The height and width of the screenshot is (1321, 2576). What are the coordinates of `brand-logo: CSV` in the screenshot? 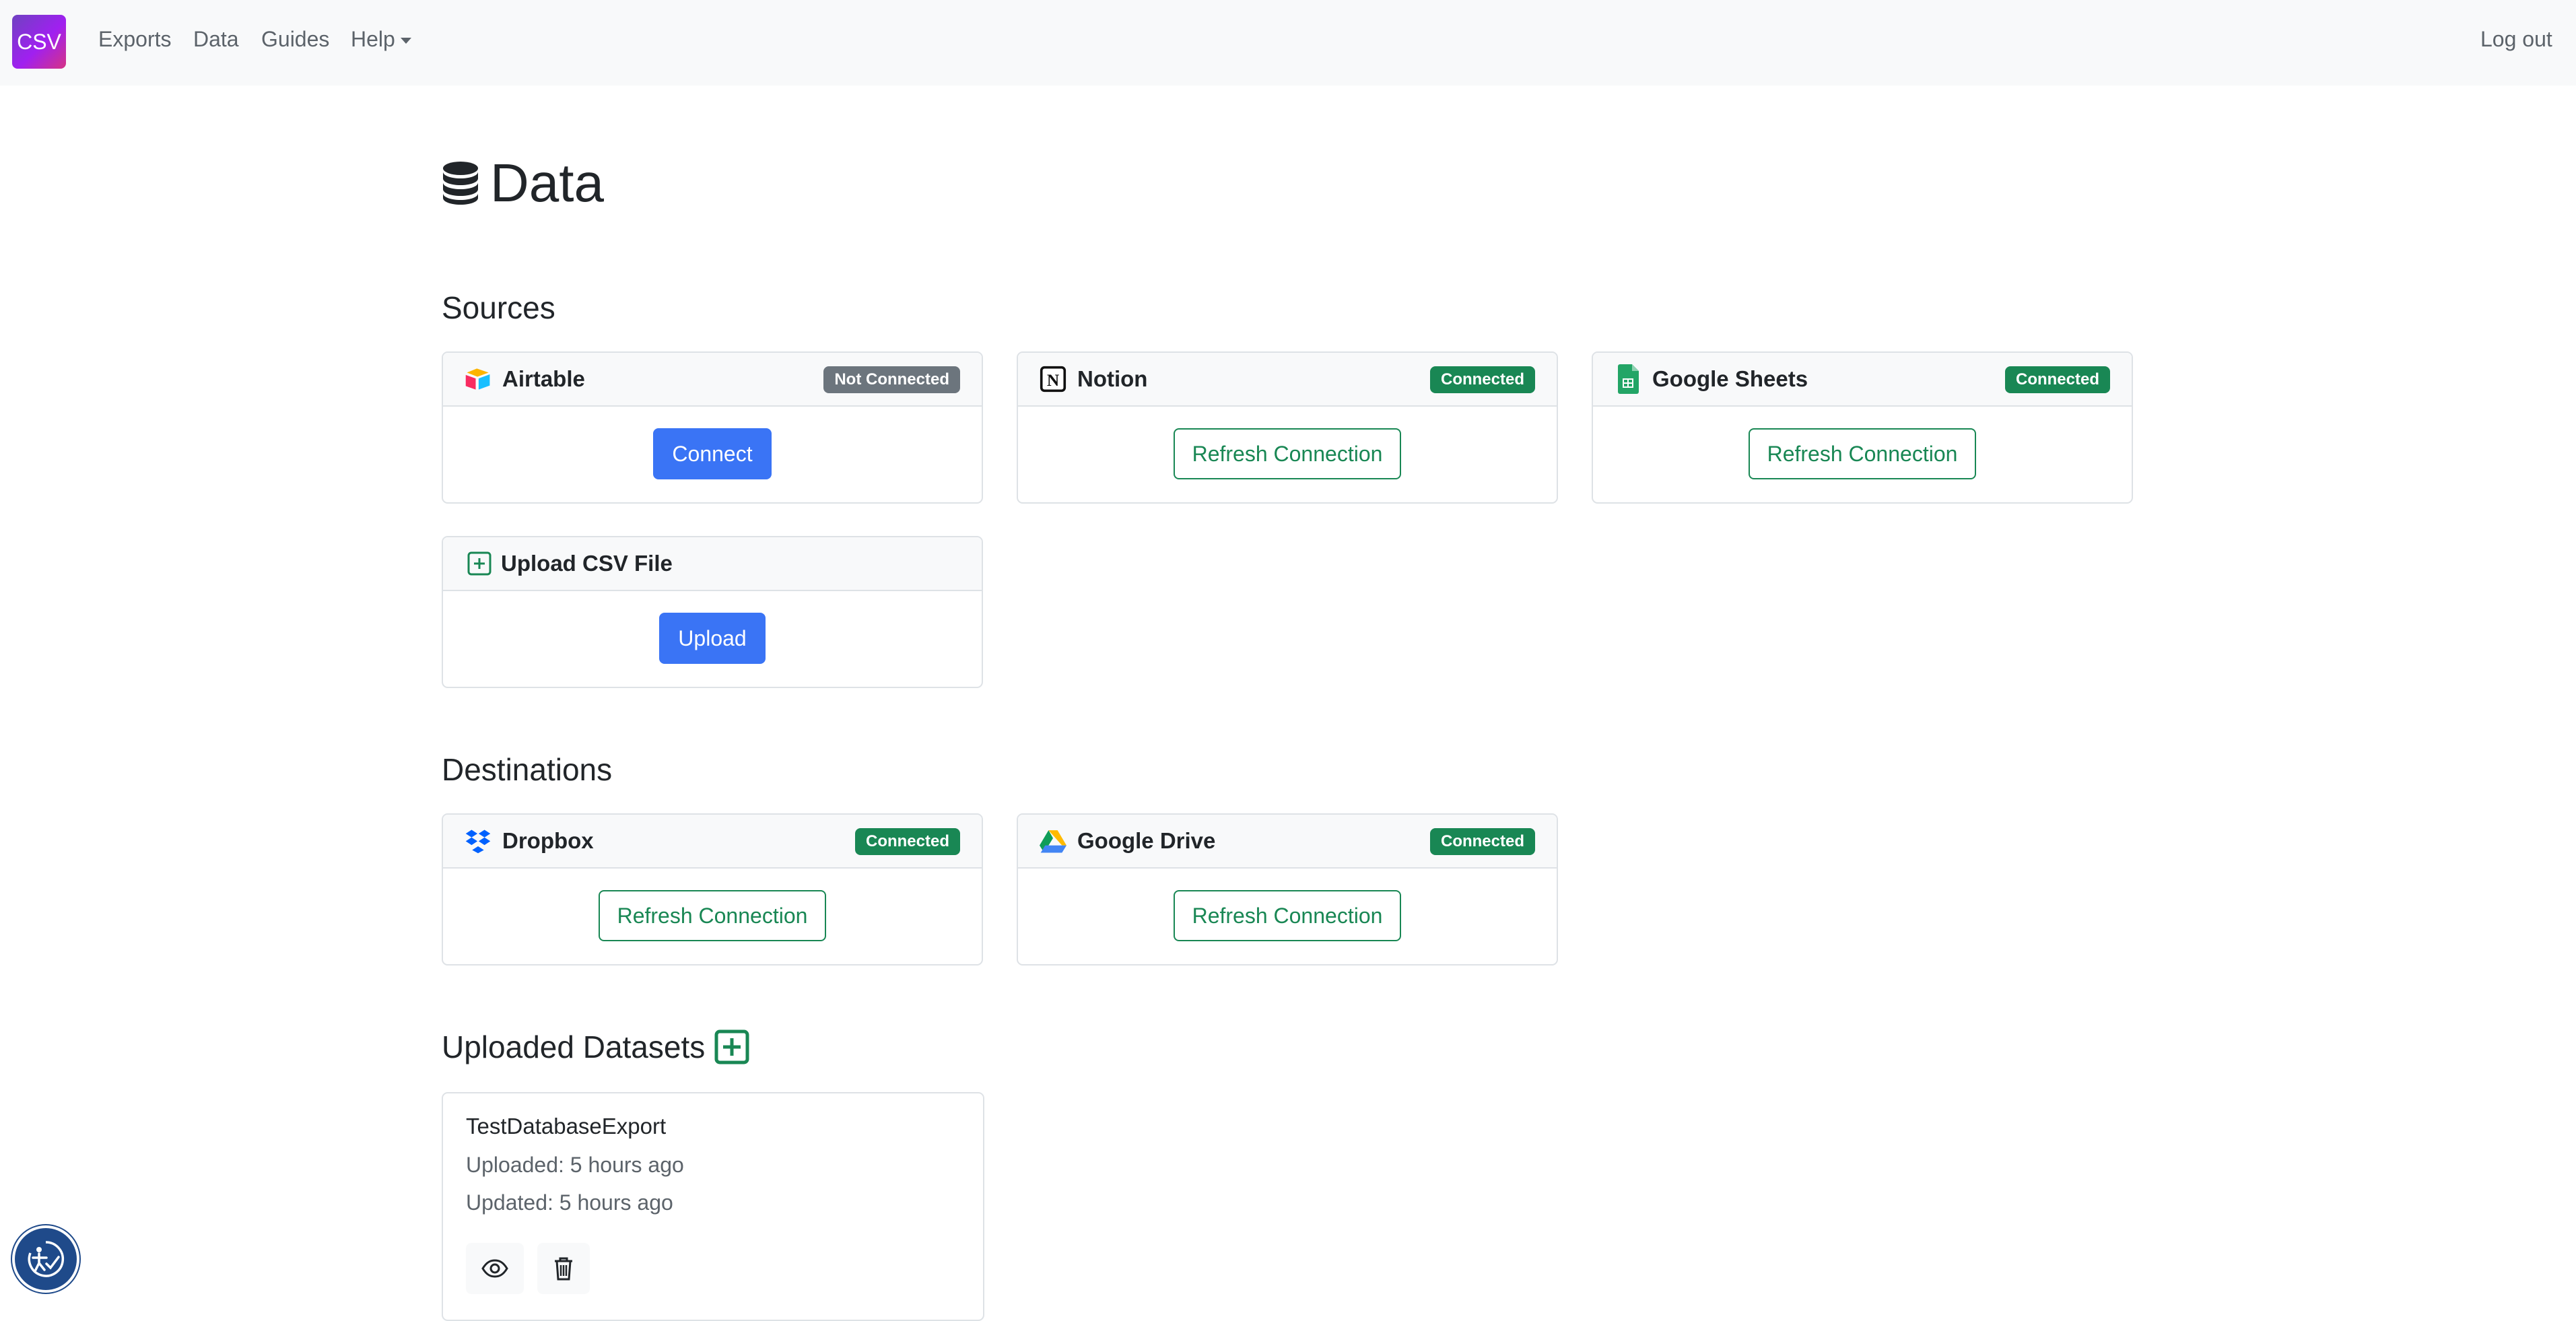 It's located at (39, 42).